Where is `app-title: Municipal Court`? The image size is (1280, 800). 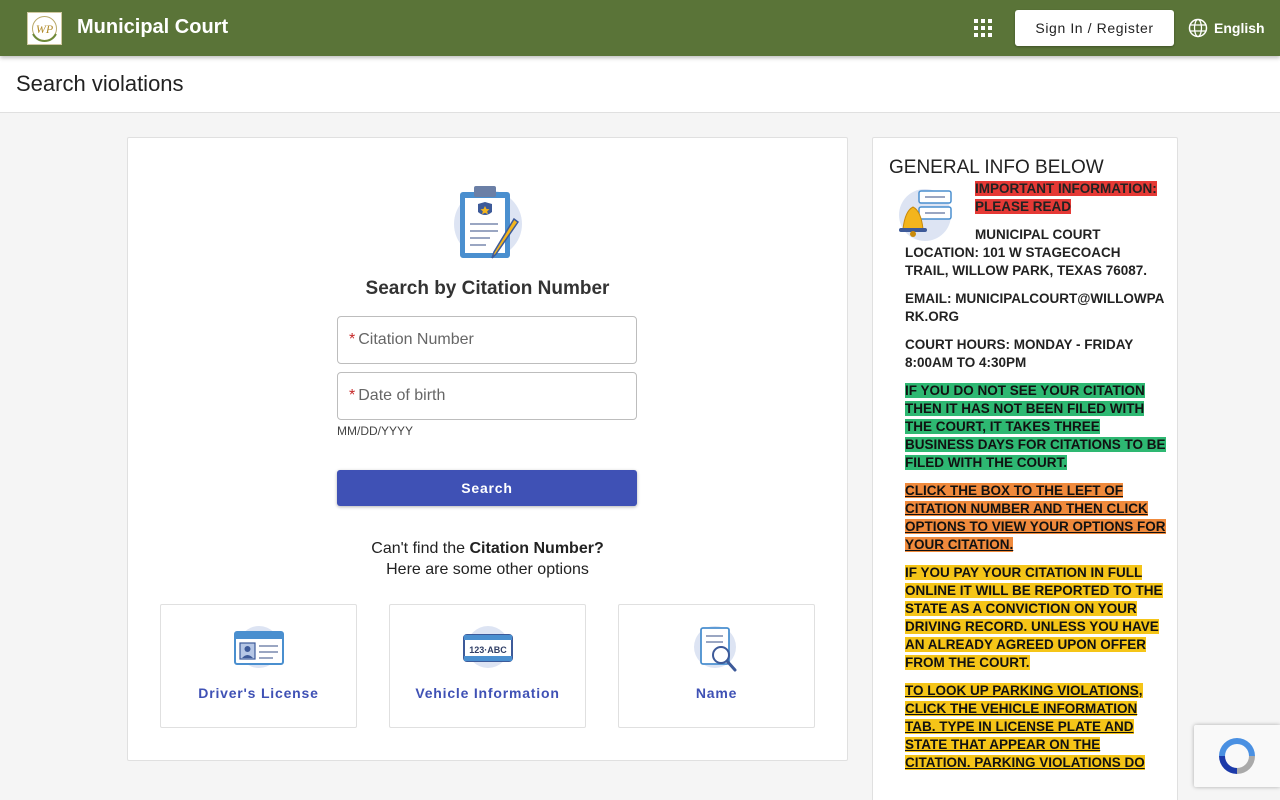 app-title: Municipal Court is located at coordinates (153, 27).